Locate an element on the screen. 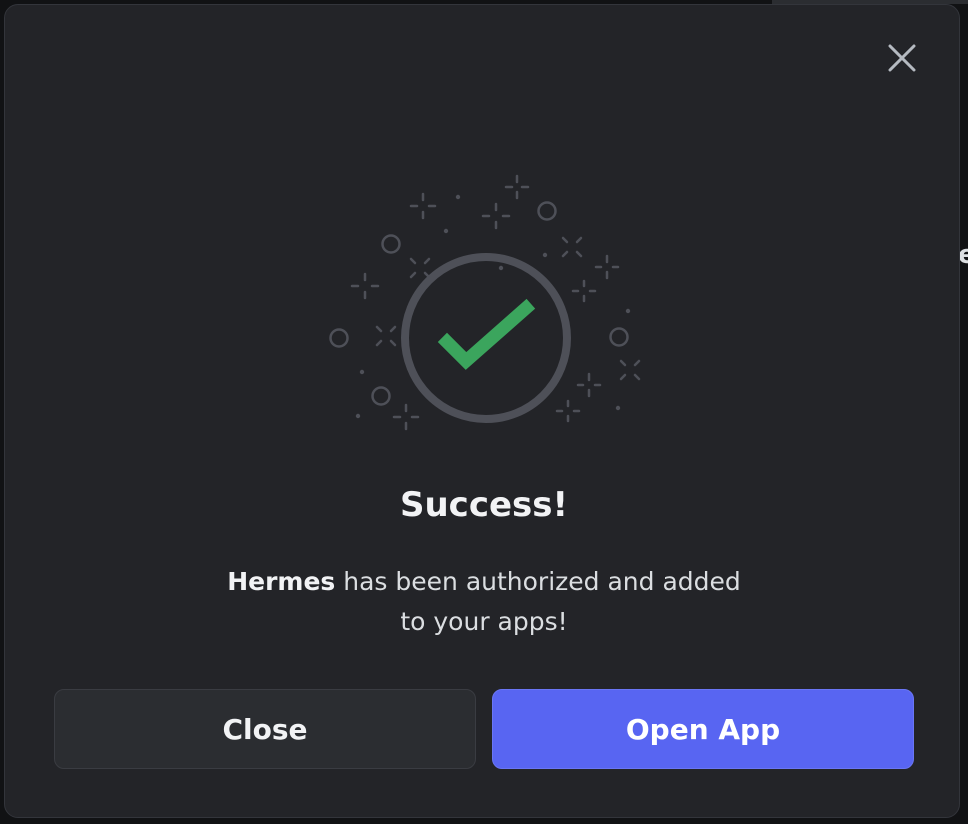 This screenshot has width=968, height=824. sparkle-decorations is located at coordinates (485, 302).